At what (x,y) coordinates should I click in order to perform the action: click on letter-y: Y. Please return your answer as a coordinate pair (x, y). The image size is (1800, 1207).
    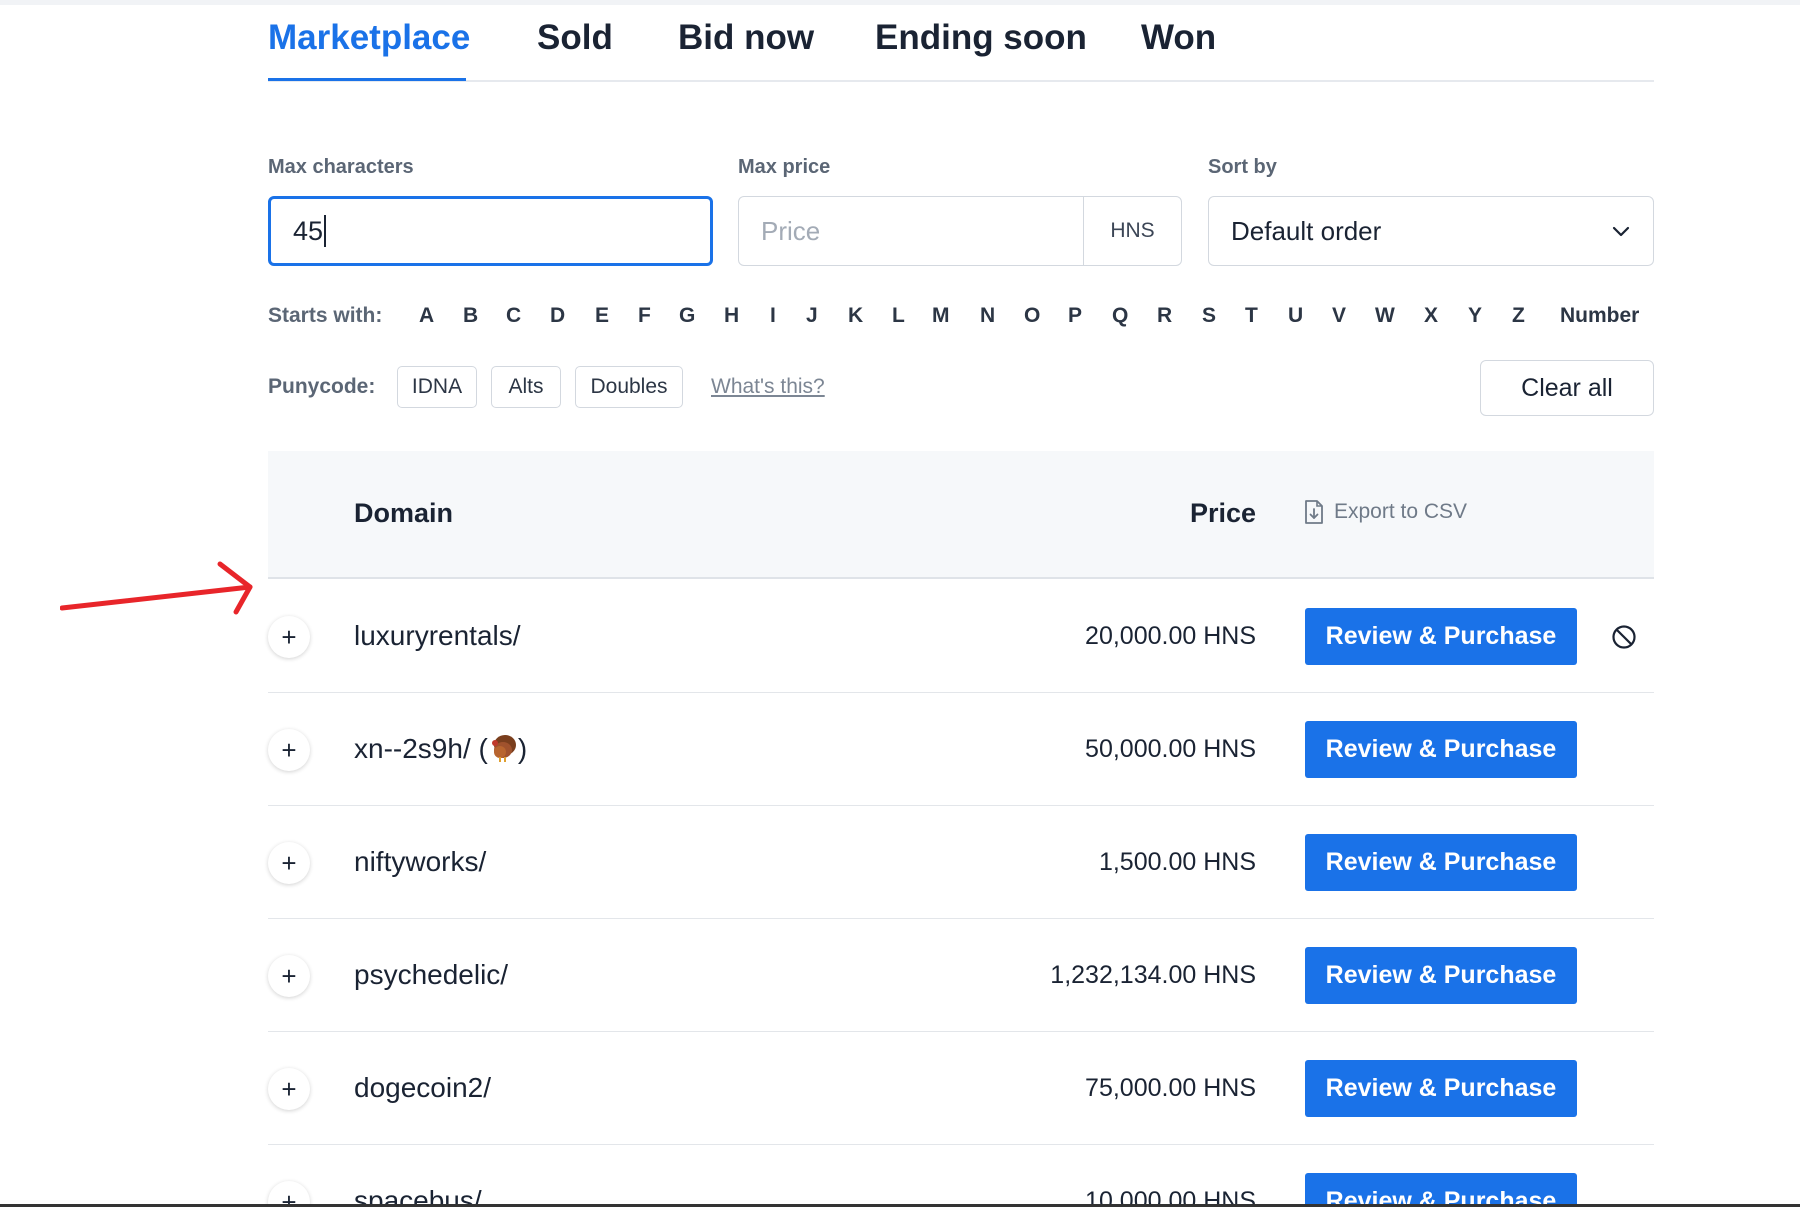
    Looking at the image, I should click on (1475, 316).